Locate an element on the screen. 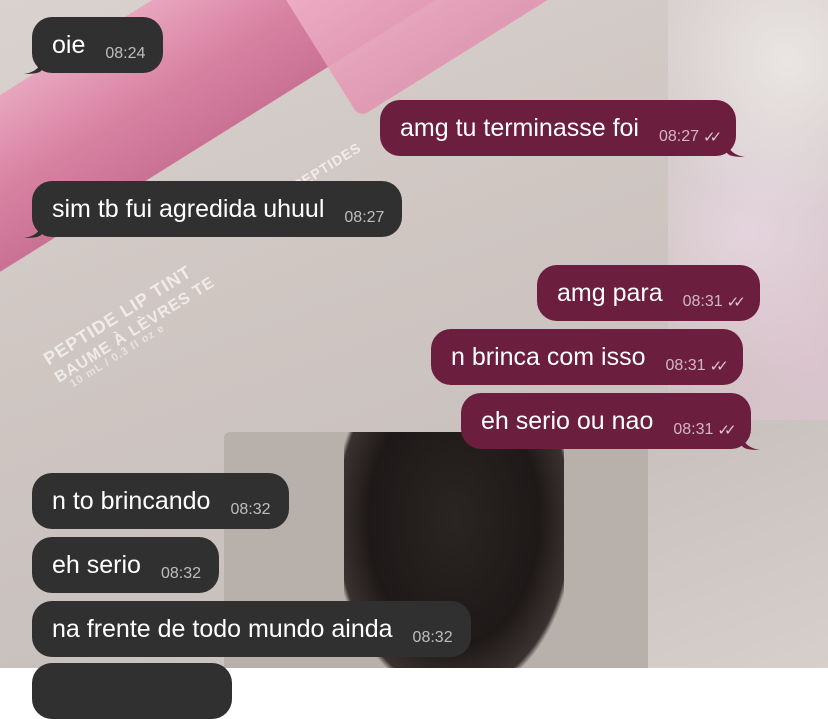 The width and height of the screenshot is (828, 719). message-incoming: sim tb fui agredida uhuul 08:27 is located at coordinates (213, 209).